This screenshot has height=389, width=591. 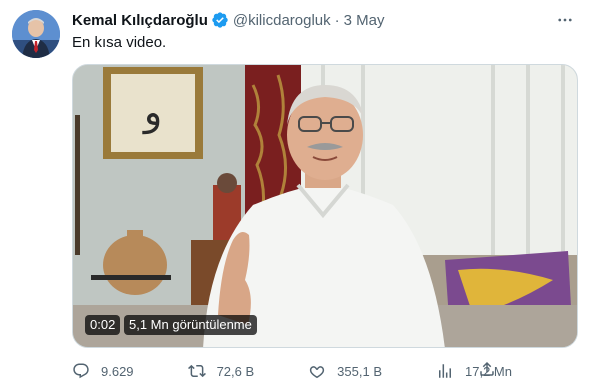 I want to click on author-handle: @kilicdarogluk, so click(x=282, y=20).